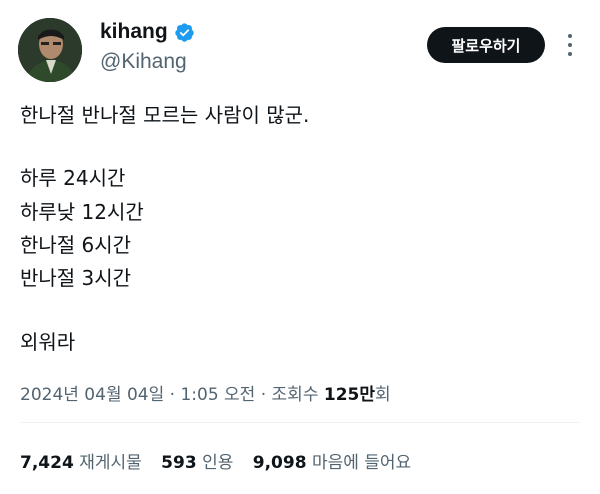 This screenshot has height=494, width=600. Describe the element at coordinates (76, 245) in the screenshot. I see `tweet-line: 한나절 6시간` at that location.